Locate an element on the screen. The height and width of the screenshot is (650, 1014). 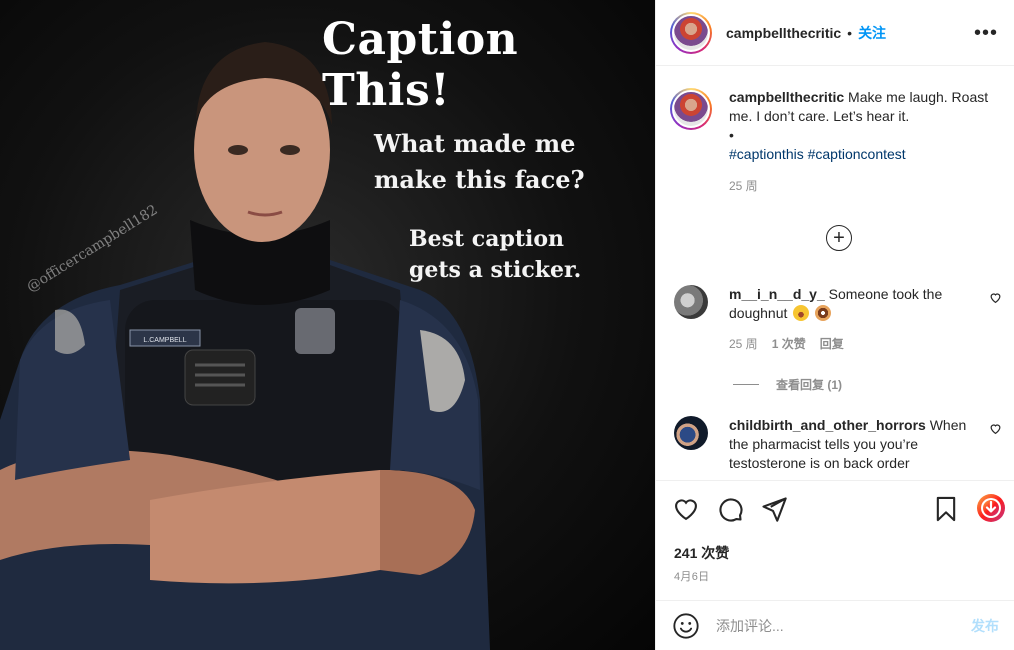
add-comment-bar: 发布 is located at coordinates (835, 625).